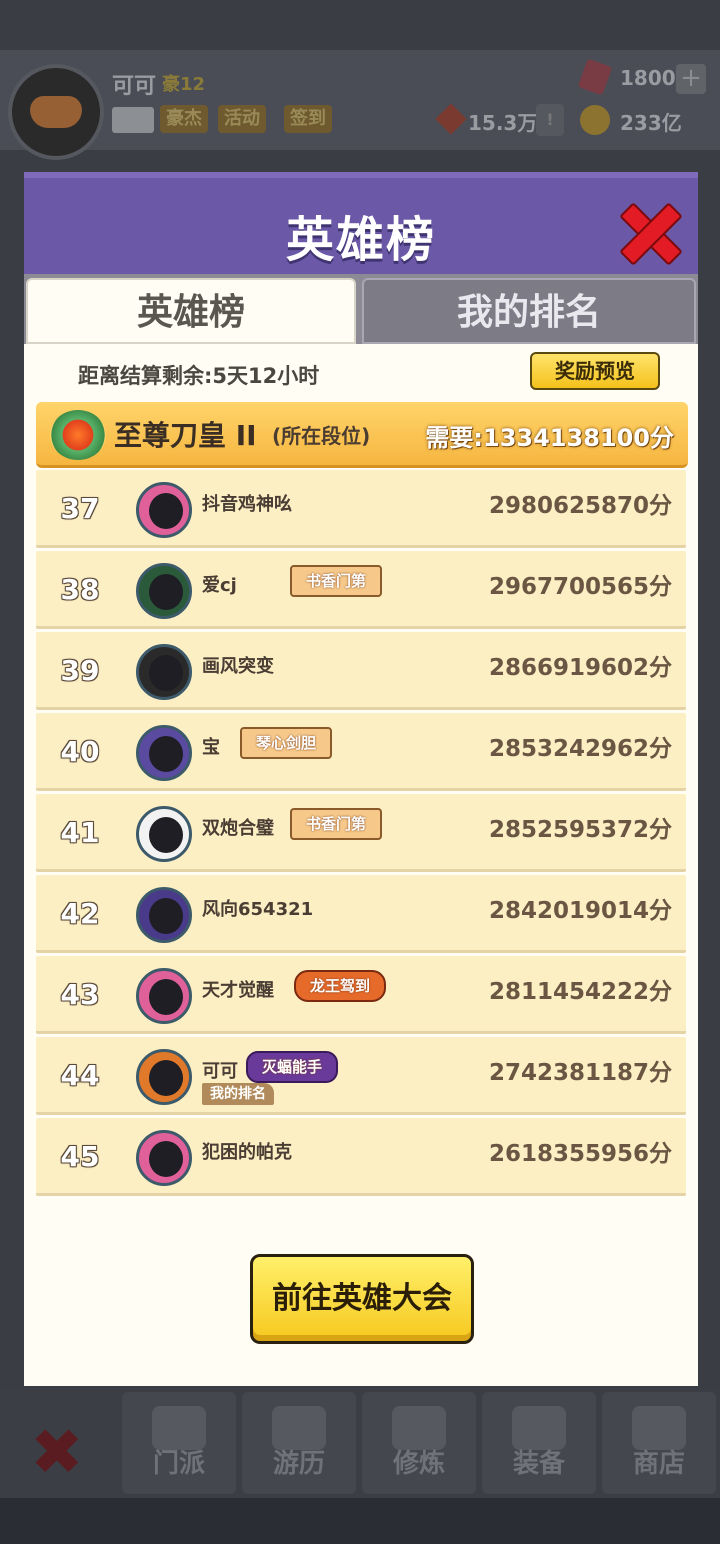 The image size is (720, 1544). Describe the element at coordinates (80, 913) in the screenshot. I see `rank-number: 42` at that location.